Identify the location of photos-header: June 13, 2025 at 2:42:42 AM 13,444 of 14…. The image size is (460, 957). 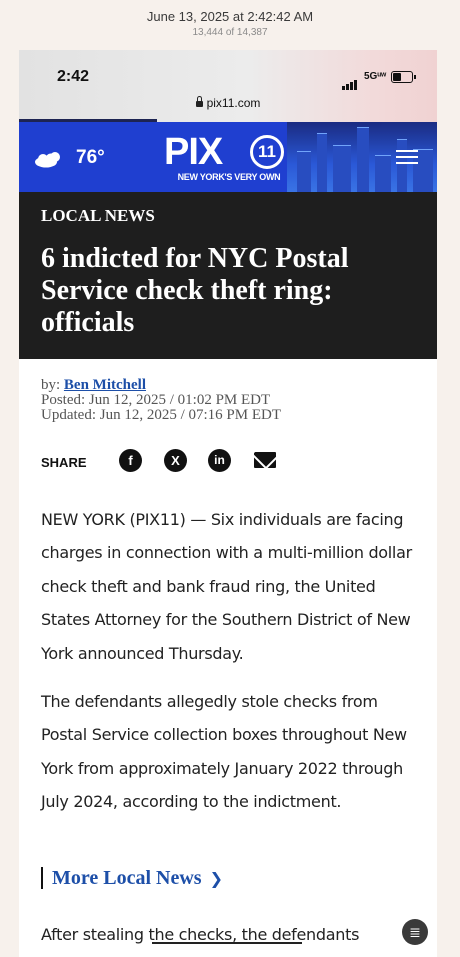
(230, 25).